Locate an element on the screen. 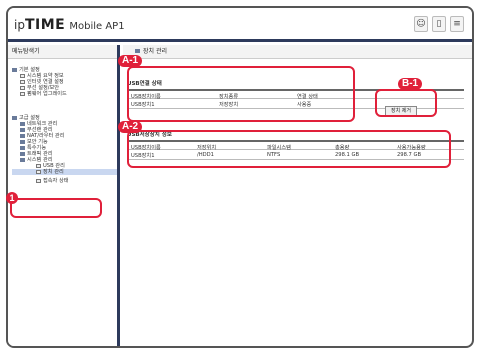  mobile-icon: ▯ is located at coordinates (439, 24).